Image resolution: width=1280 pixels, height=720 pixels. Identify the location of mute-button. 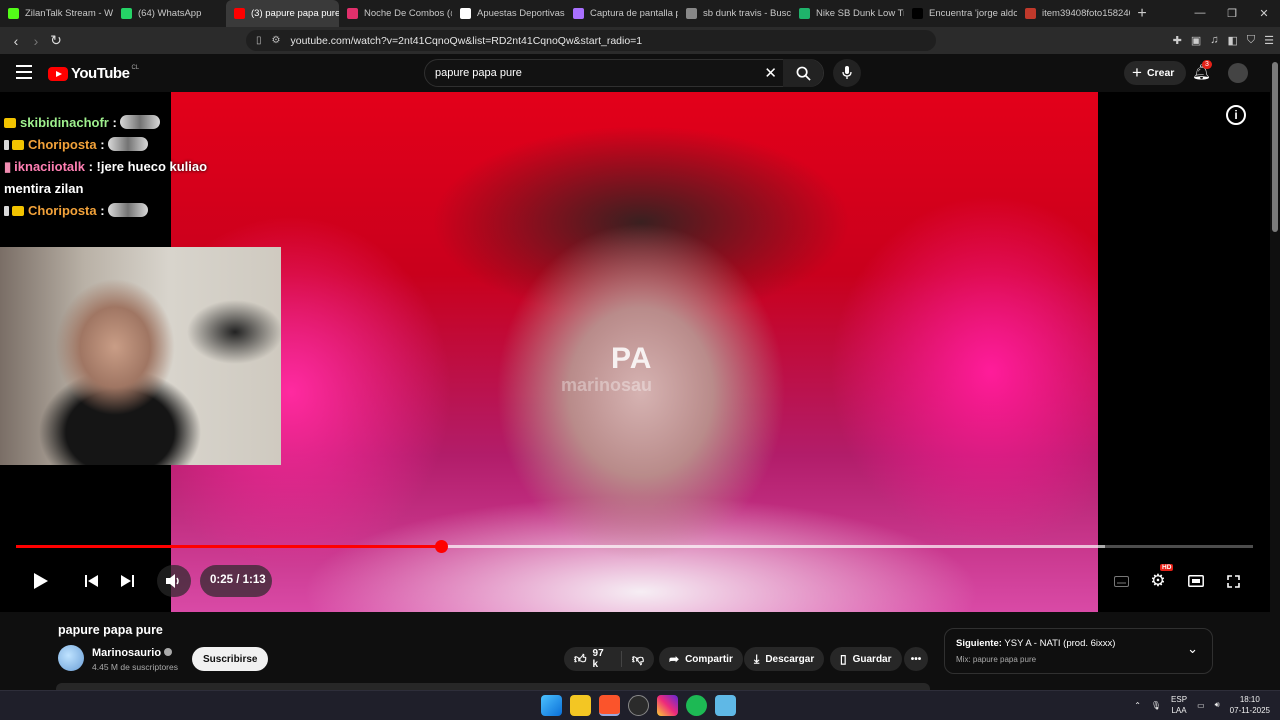
(174, 581).